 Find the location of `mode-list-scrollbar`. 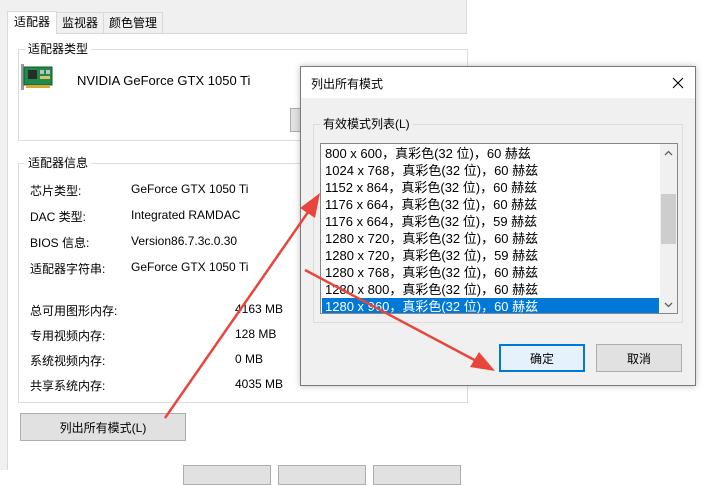

mode-list-scrollbar is located at coordinates (668, 228).